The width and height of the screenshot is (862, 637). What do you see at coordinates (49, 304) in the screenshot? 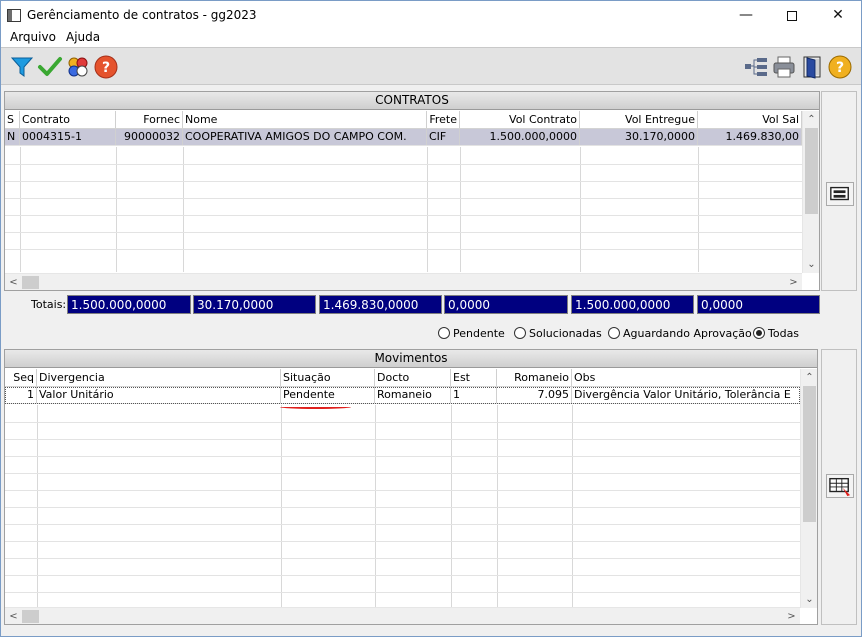
I see `totais-label: Totais:` at bounding box center [49, 304].